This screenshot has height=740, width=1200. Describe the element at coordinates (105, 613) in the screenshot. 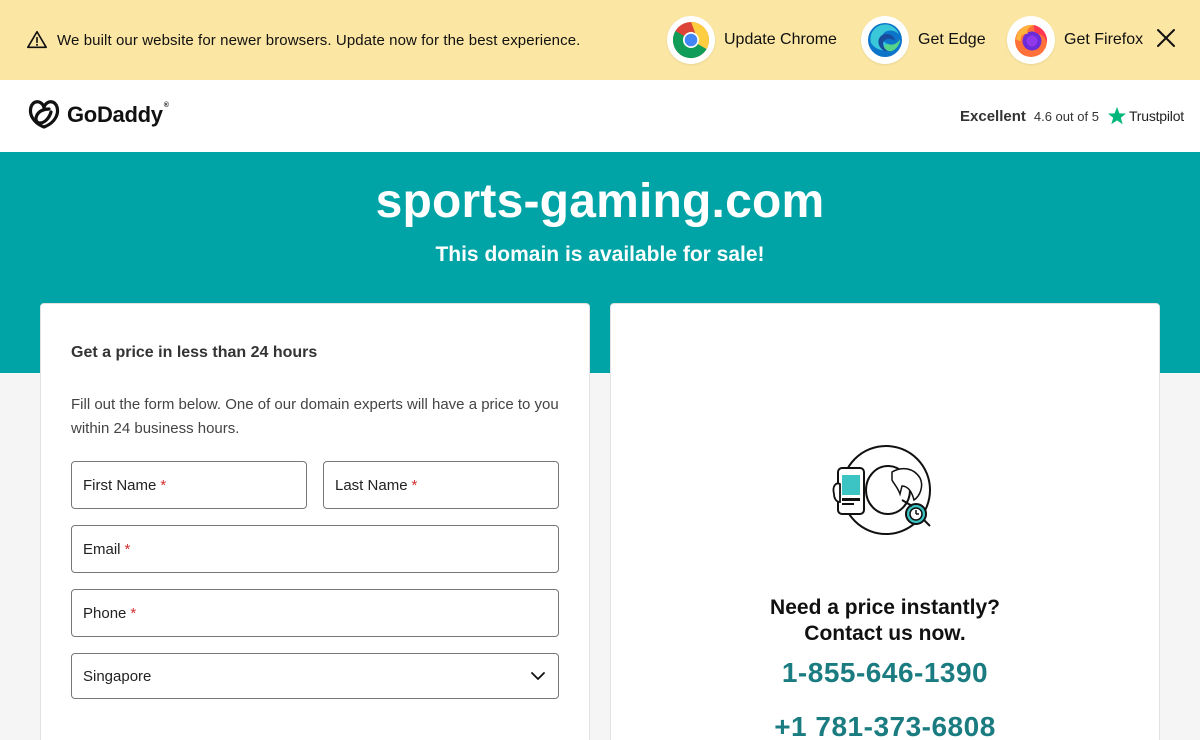

I see `phone-label: Phone` at that location.